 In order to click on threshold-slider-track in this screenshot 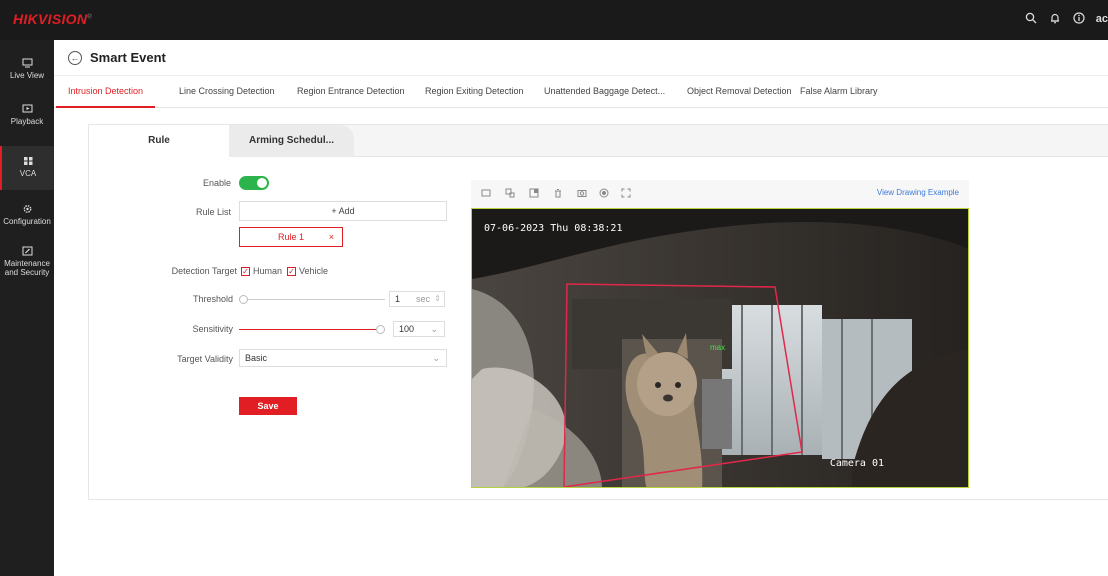, I will do `click(312, 299)`.